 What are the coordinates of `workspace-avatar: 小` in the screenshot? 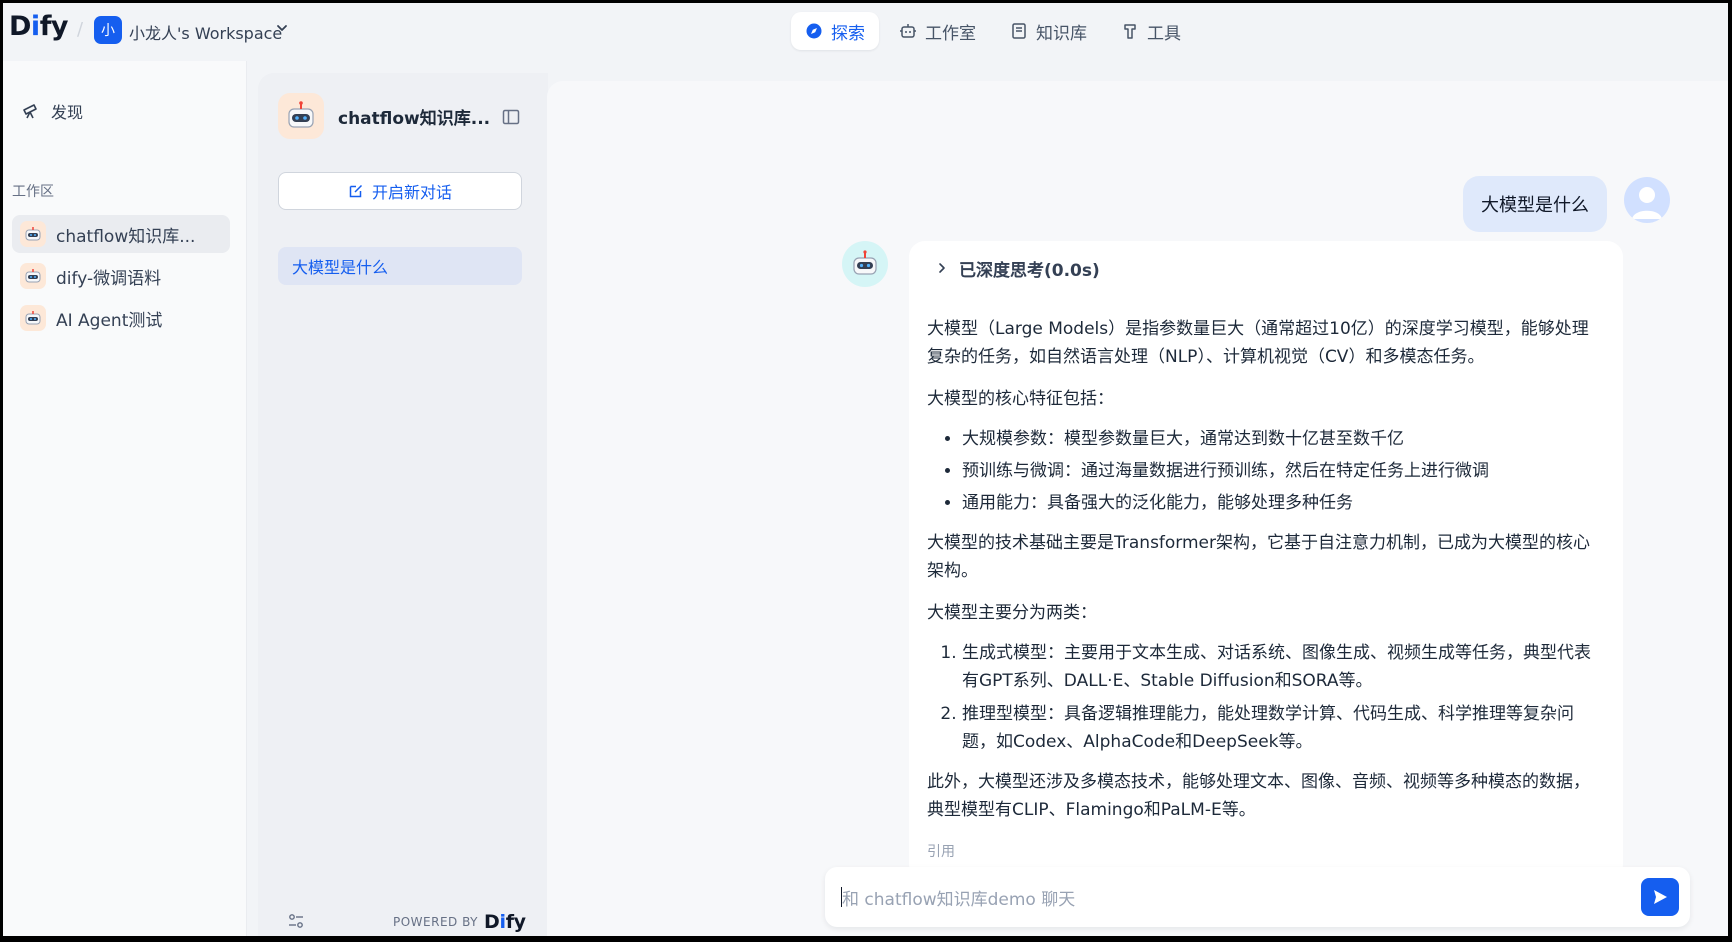 It's located at (108, 30).